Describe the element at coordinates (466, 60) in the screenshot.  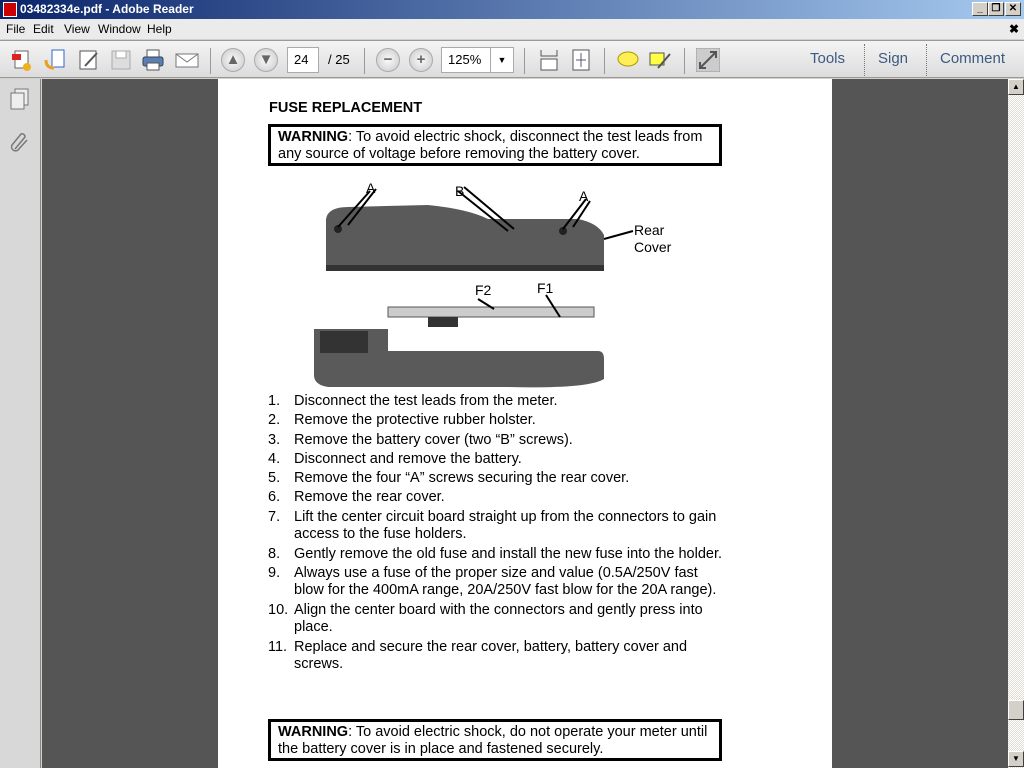
I see `zoom-level-input: 125%` at that location.